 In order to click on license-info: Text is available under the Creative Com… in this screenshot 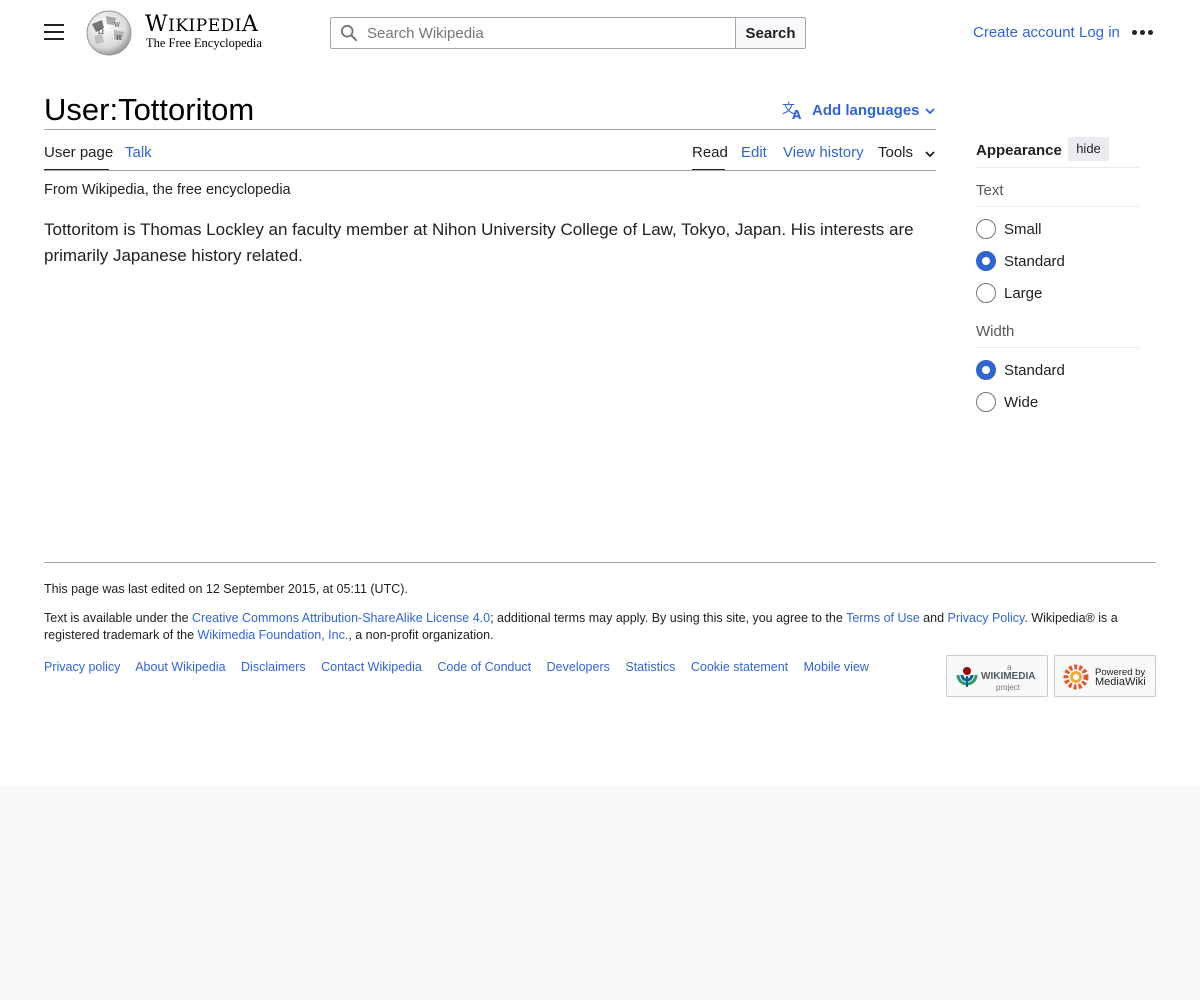, I will do `click(584, 627)`.